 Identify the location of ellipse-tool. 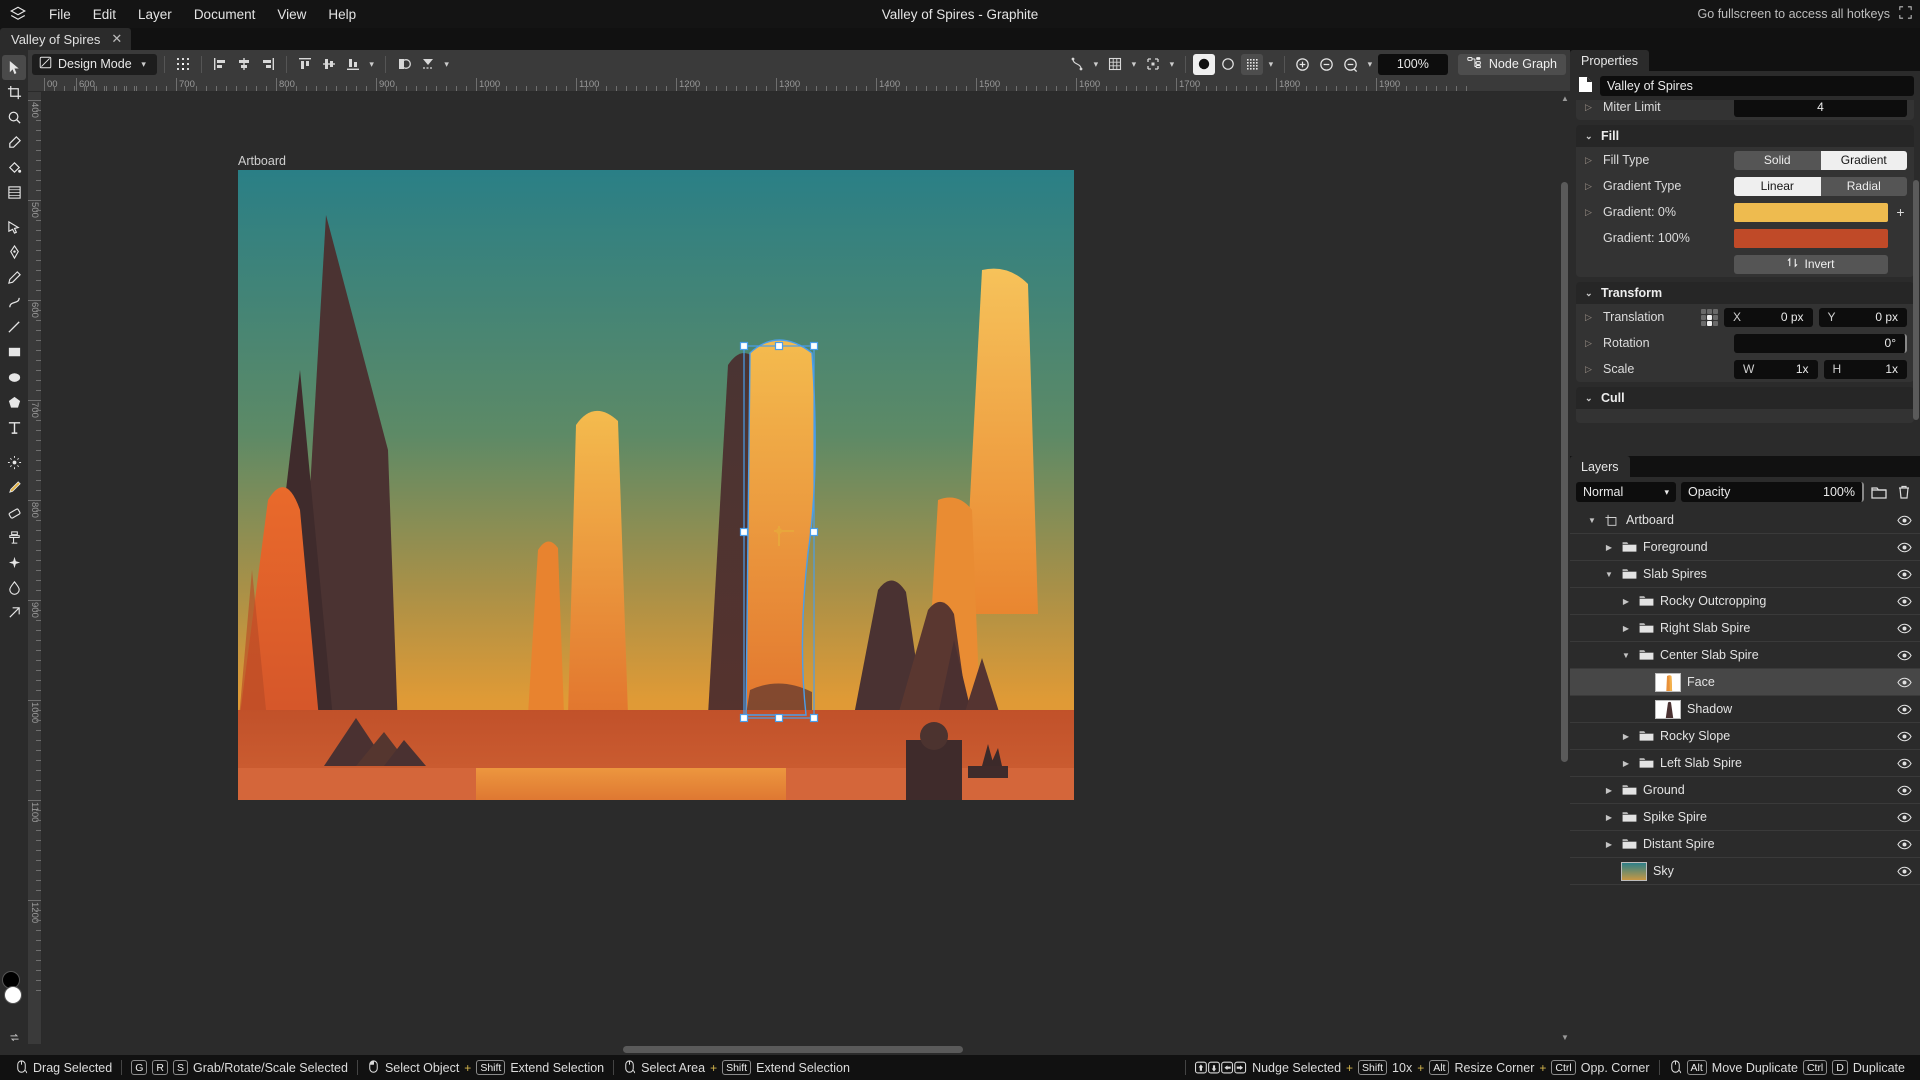
(14, 377).